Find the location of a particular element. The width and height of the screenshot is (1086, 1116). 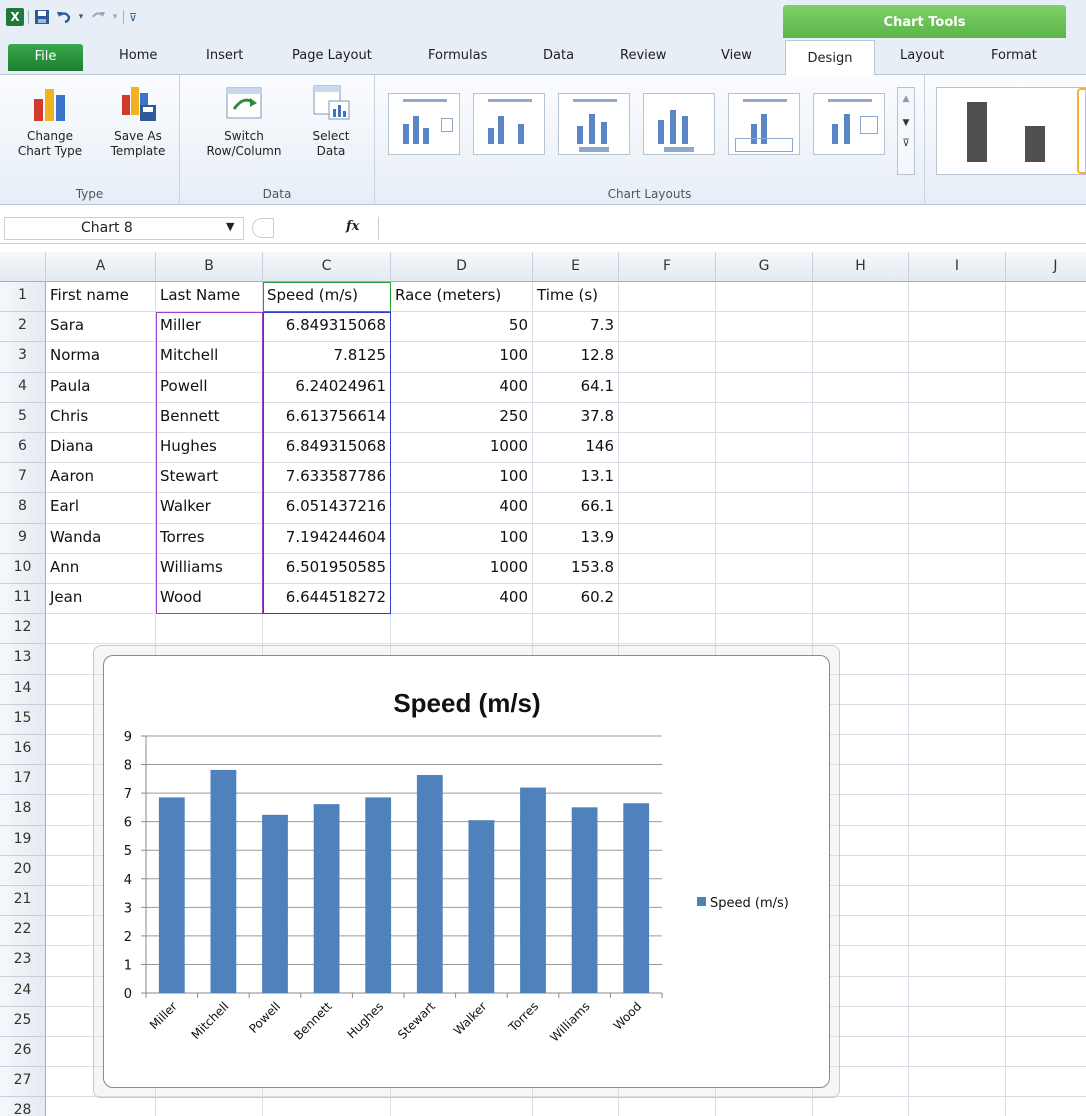

row-header: 1 is located at coordinates (23, 297).